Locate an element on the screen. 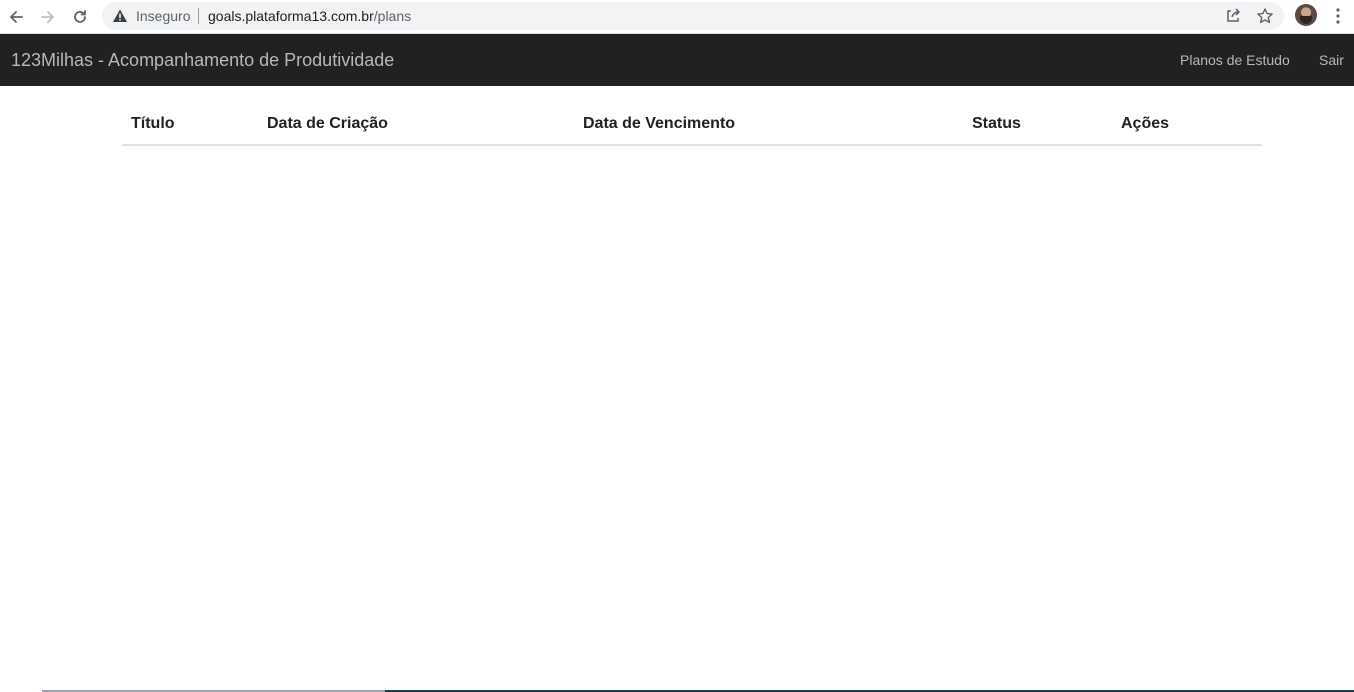  column-header-status: Status is located at coordinates (1037, 126).